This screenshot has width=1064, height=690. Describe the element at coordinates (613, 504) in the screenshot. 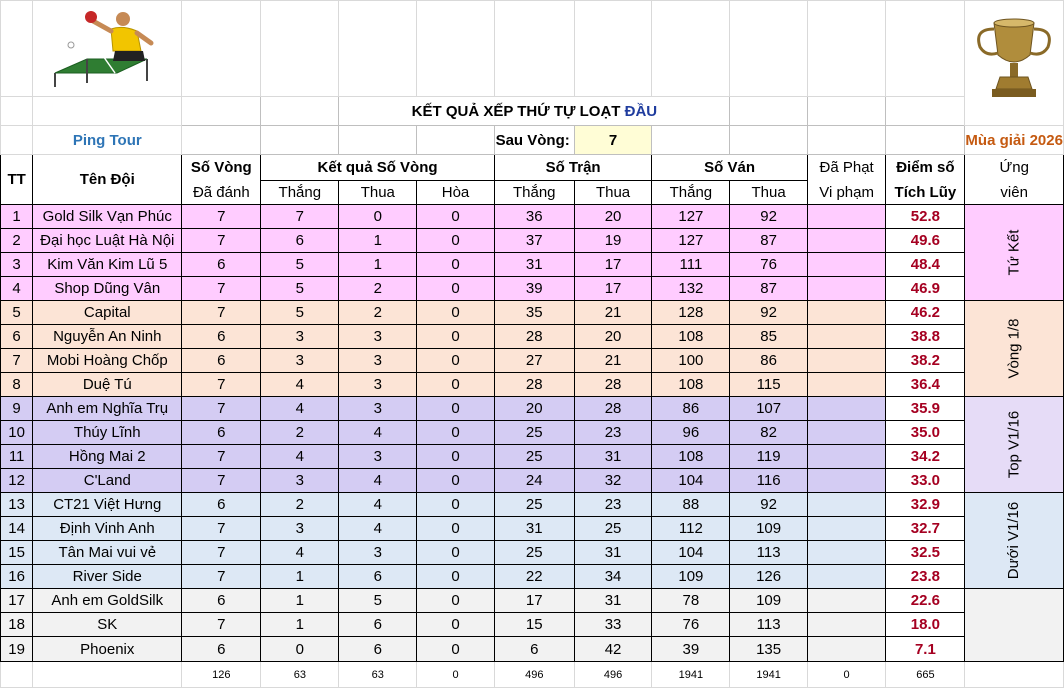

I see `match-losses: 23` at that location.